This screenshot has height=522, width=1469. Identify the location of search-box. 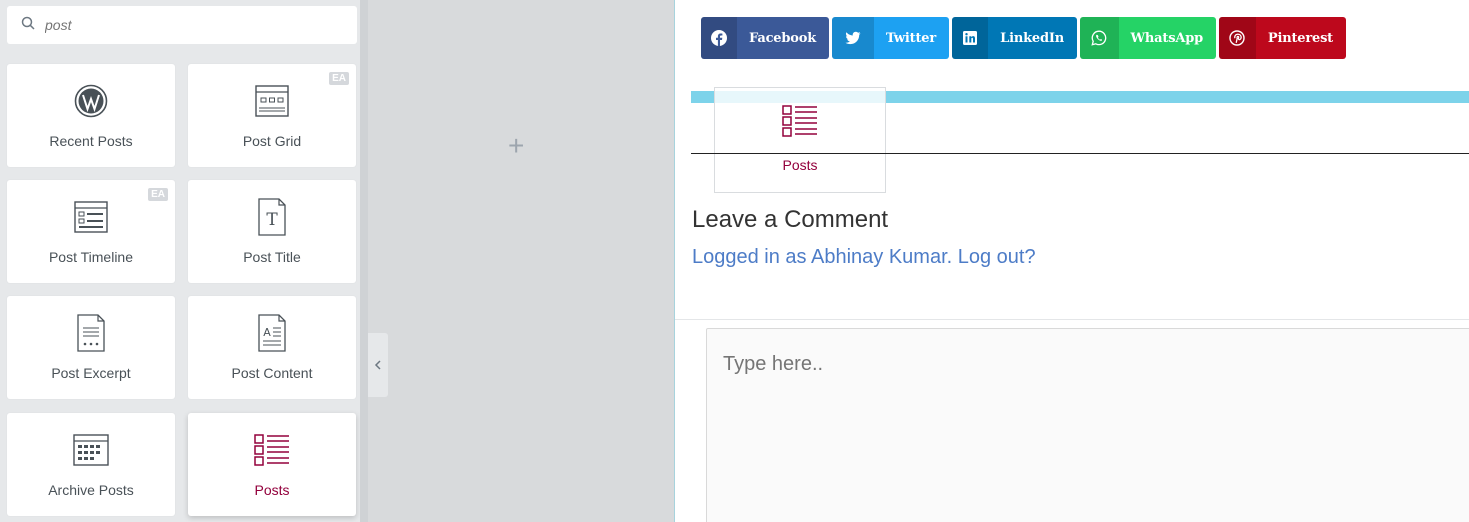
(182, 25).